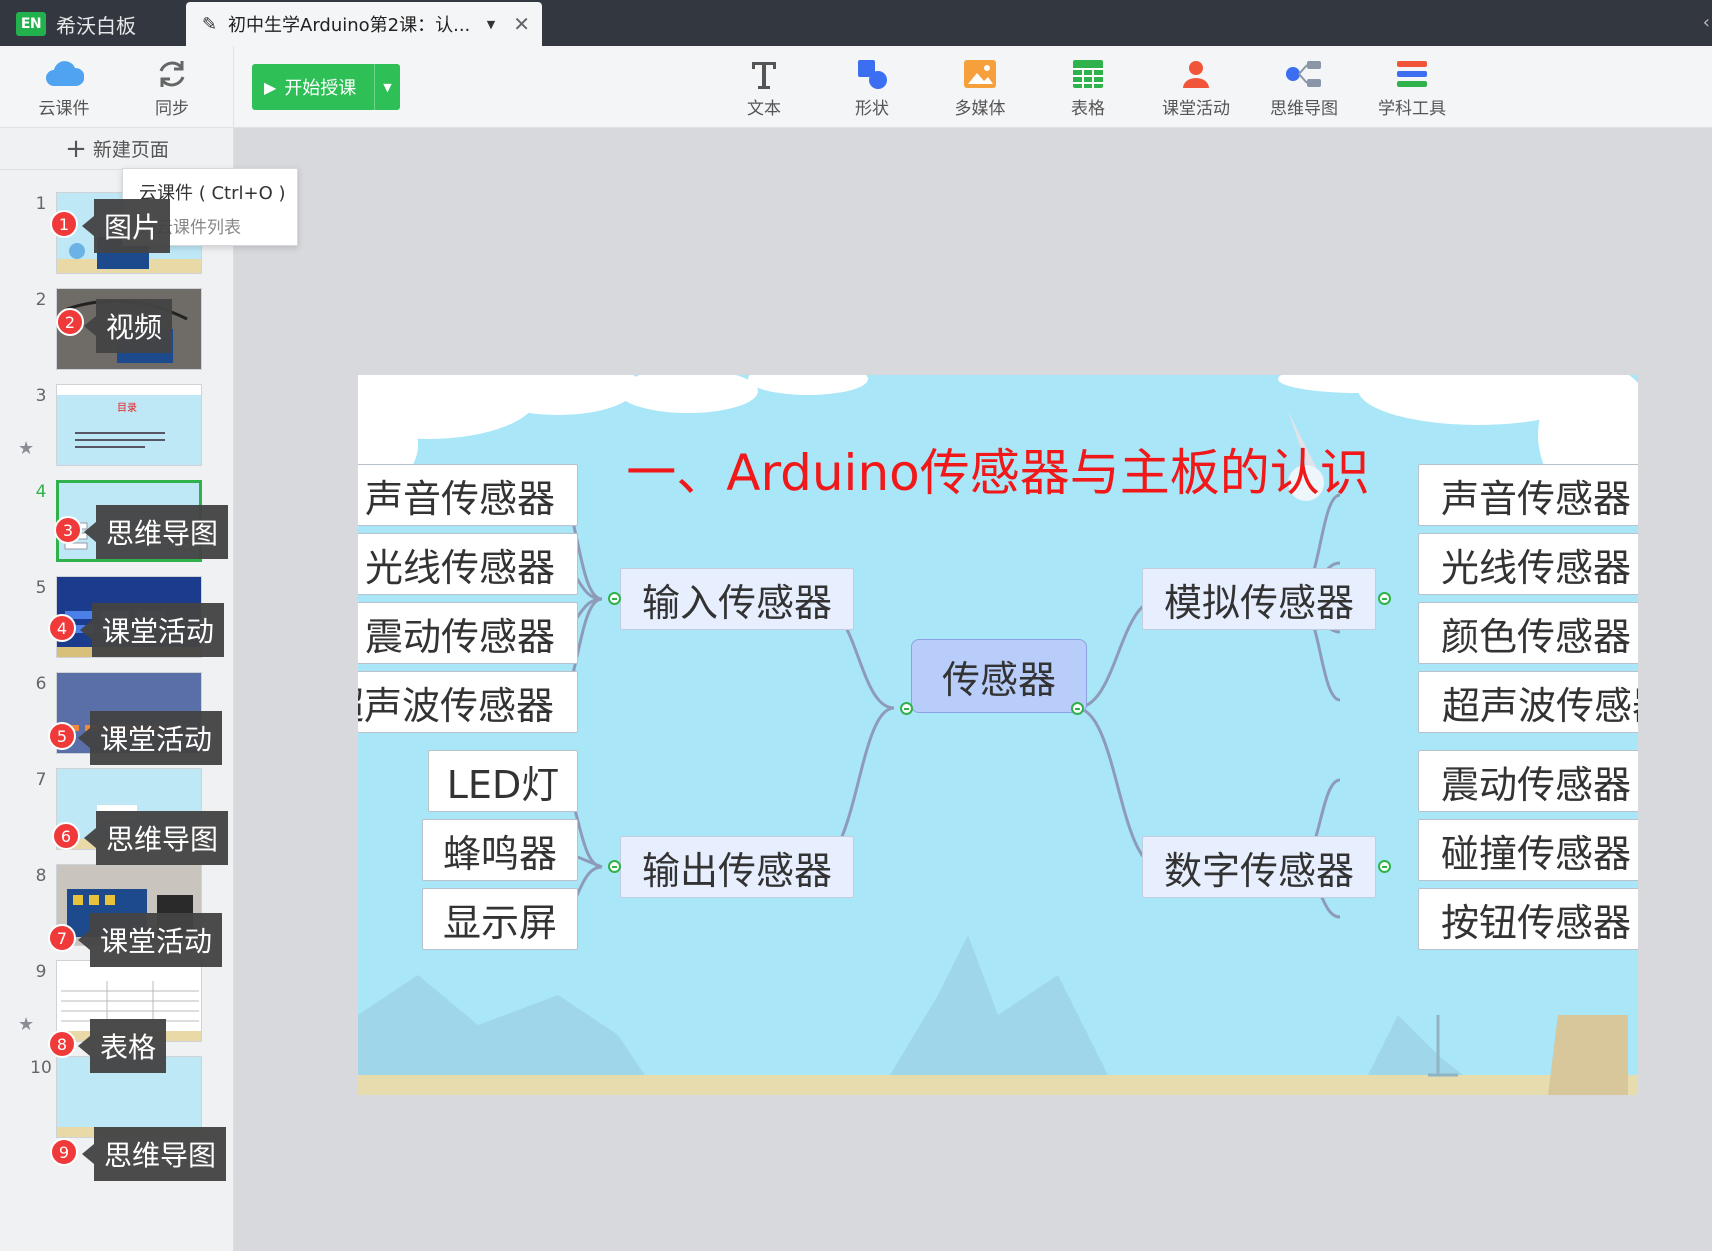  Describe the element at coordinates (126, 226) in the screenshot. I see `annotation-label: 图片` at that location.